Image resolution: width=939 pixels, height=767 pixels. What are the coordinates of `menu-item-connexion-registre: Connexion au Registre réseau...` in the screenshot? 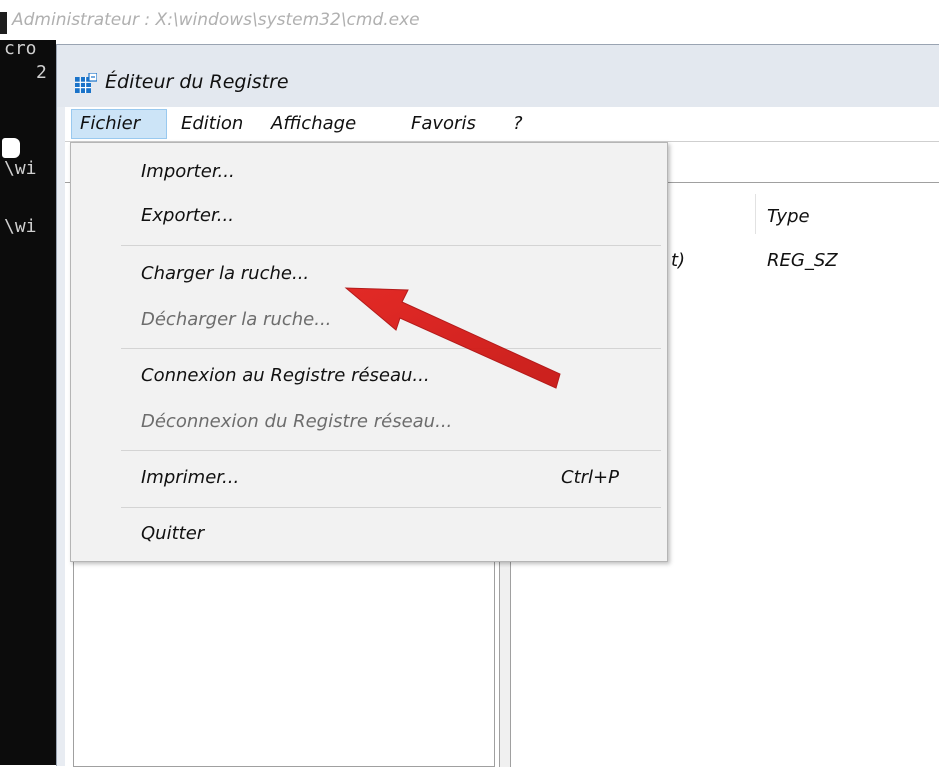 It's located at (285, 375).